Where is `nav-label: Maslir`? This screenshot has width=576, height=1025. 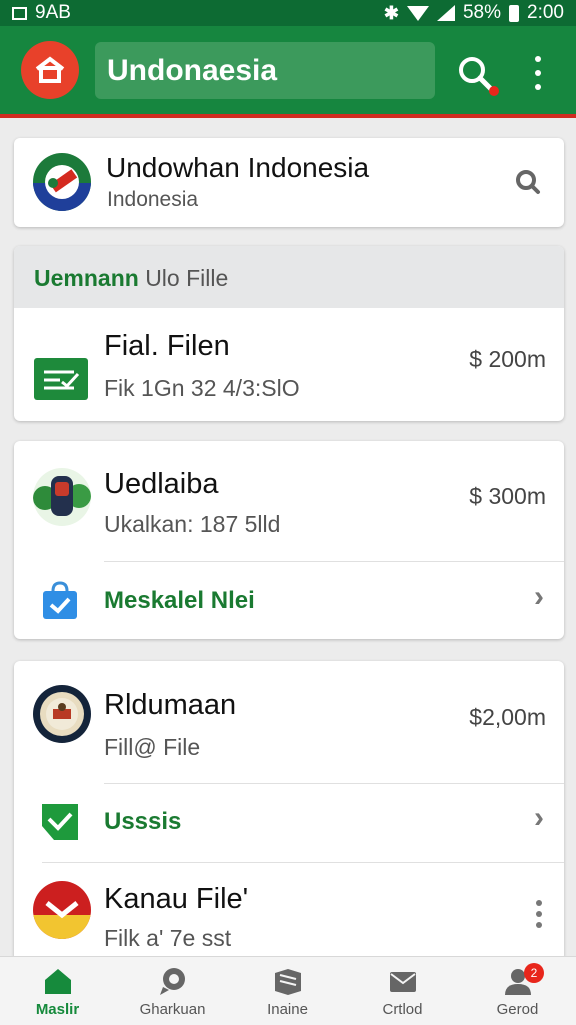
nav-label: Maslir is located at coordinates (57, 1009).